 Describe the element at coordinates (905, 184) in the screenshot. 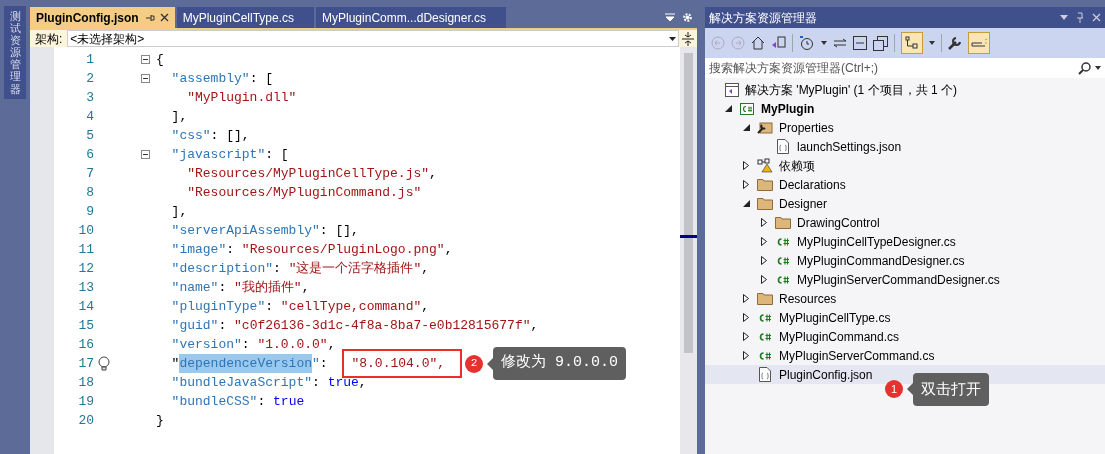

I see `tree-item: Declarations` at that location.